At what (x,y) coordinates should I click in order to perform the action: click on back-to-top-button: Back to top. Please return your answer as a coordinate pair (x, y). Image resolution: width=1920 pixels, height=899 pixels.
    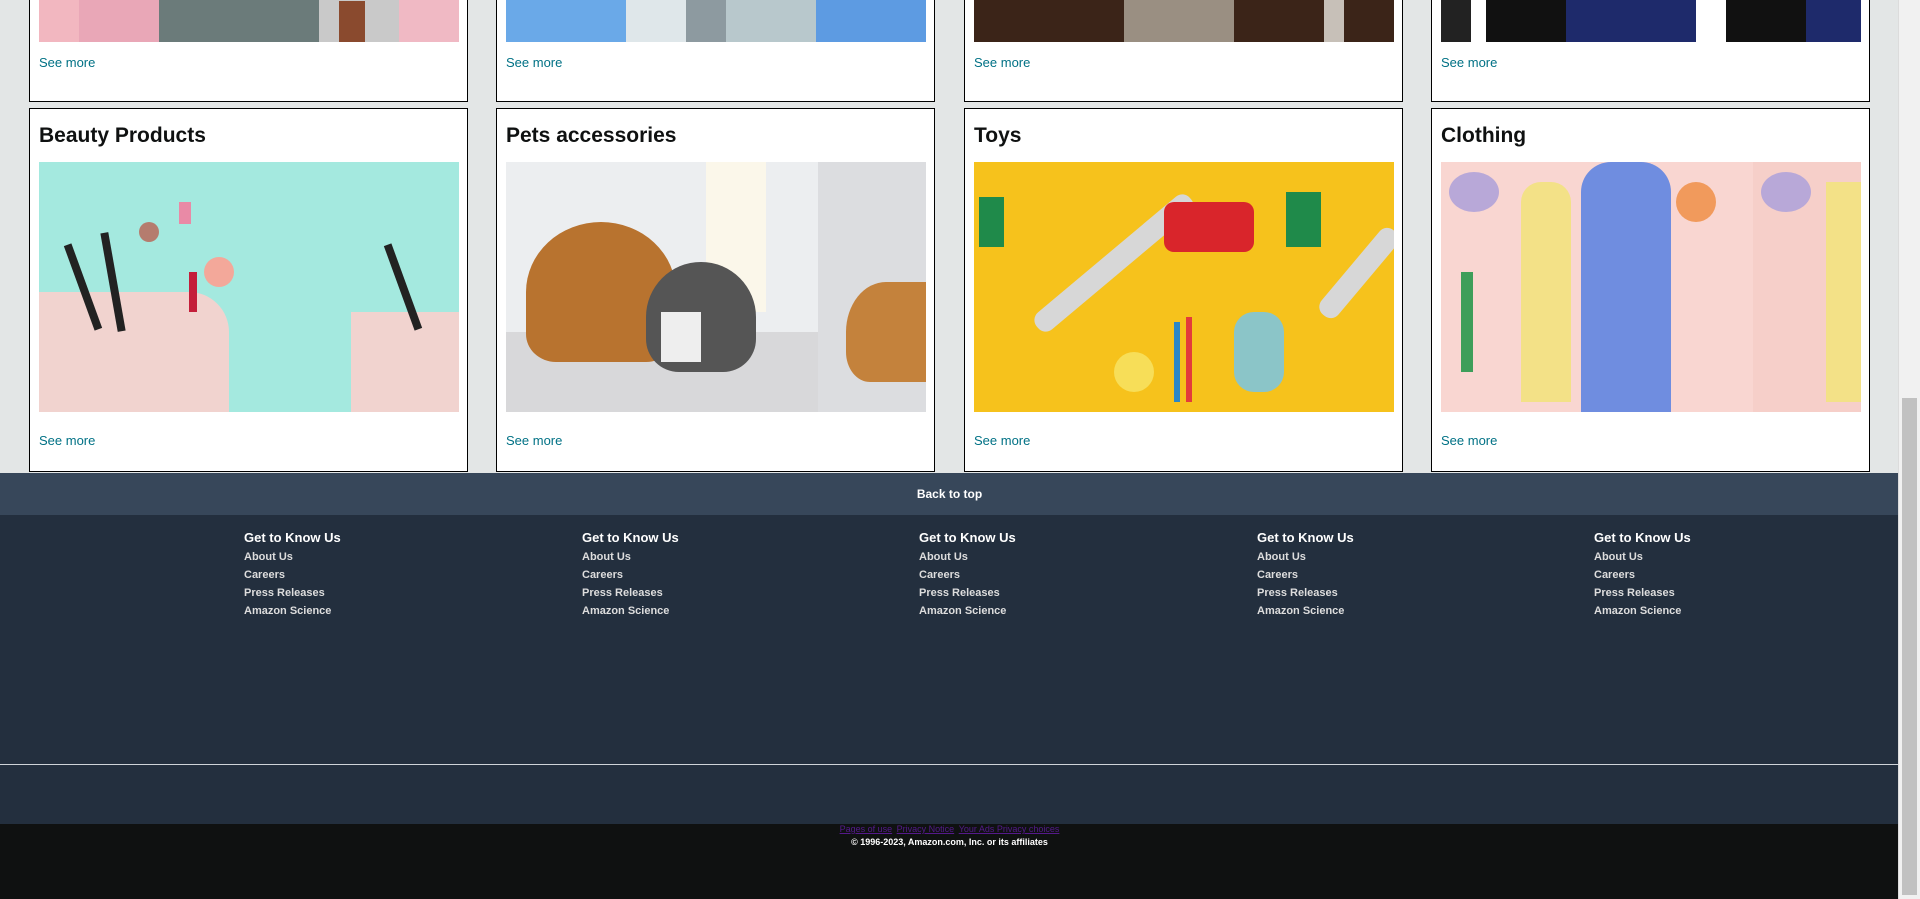
    Looking at the image, I should click on (949, 494).